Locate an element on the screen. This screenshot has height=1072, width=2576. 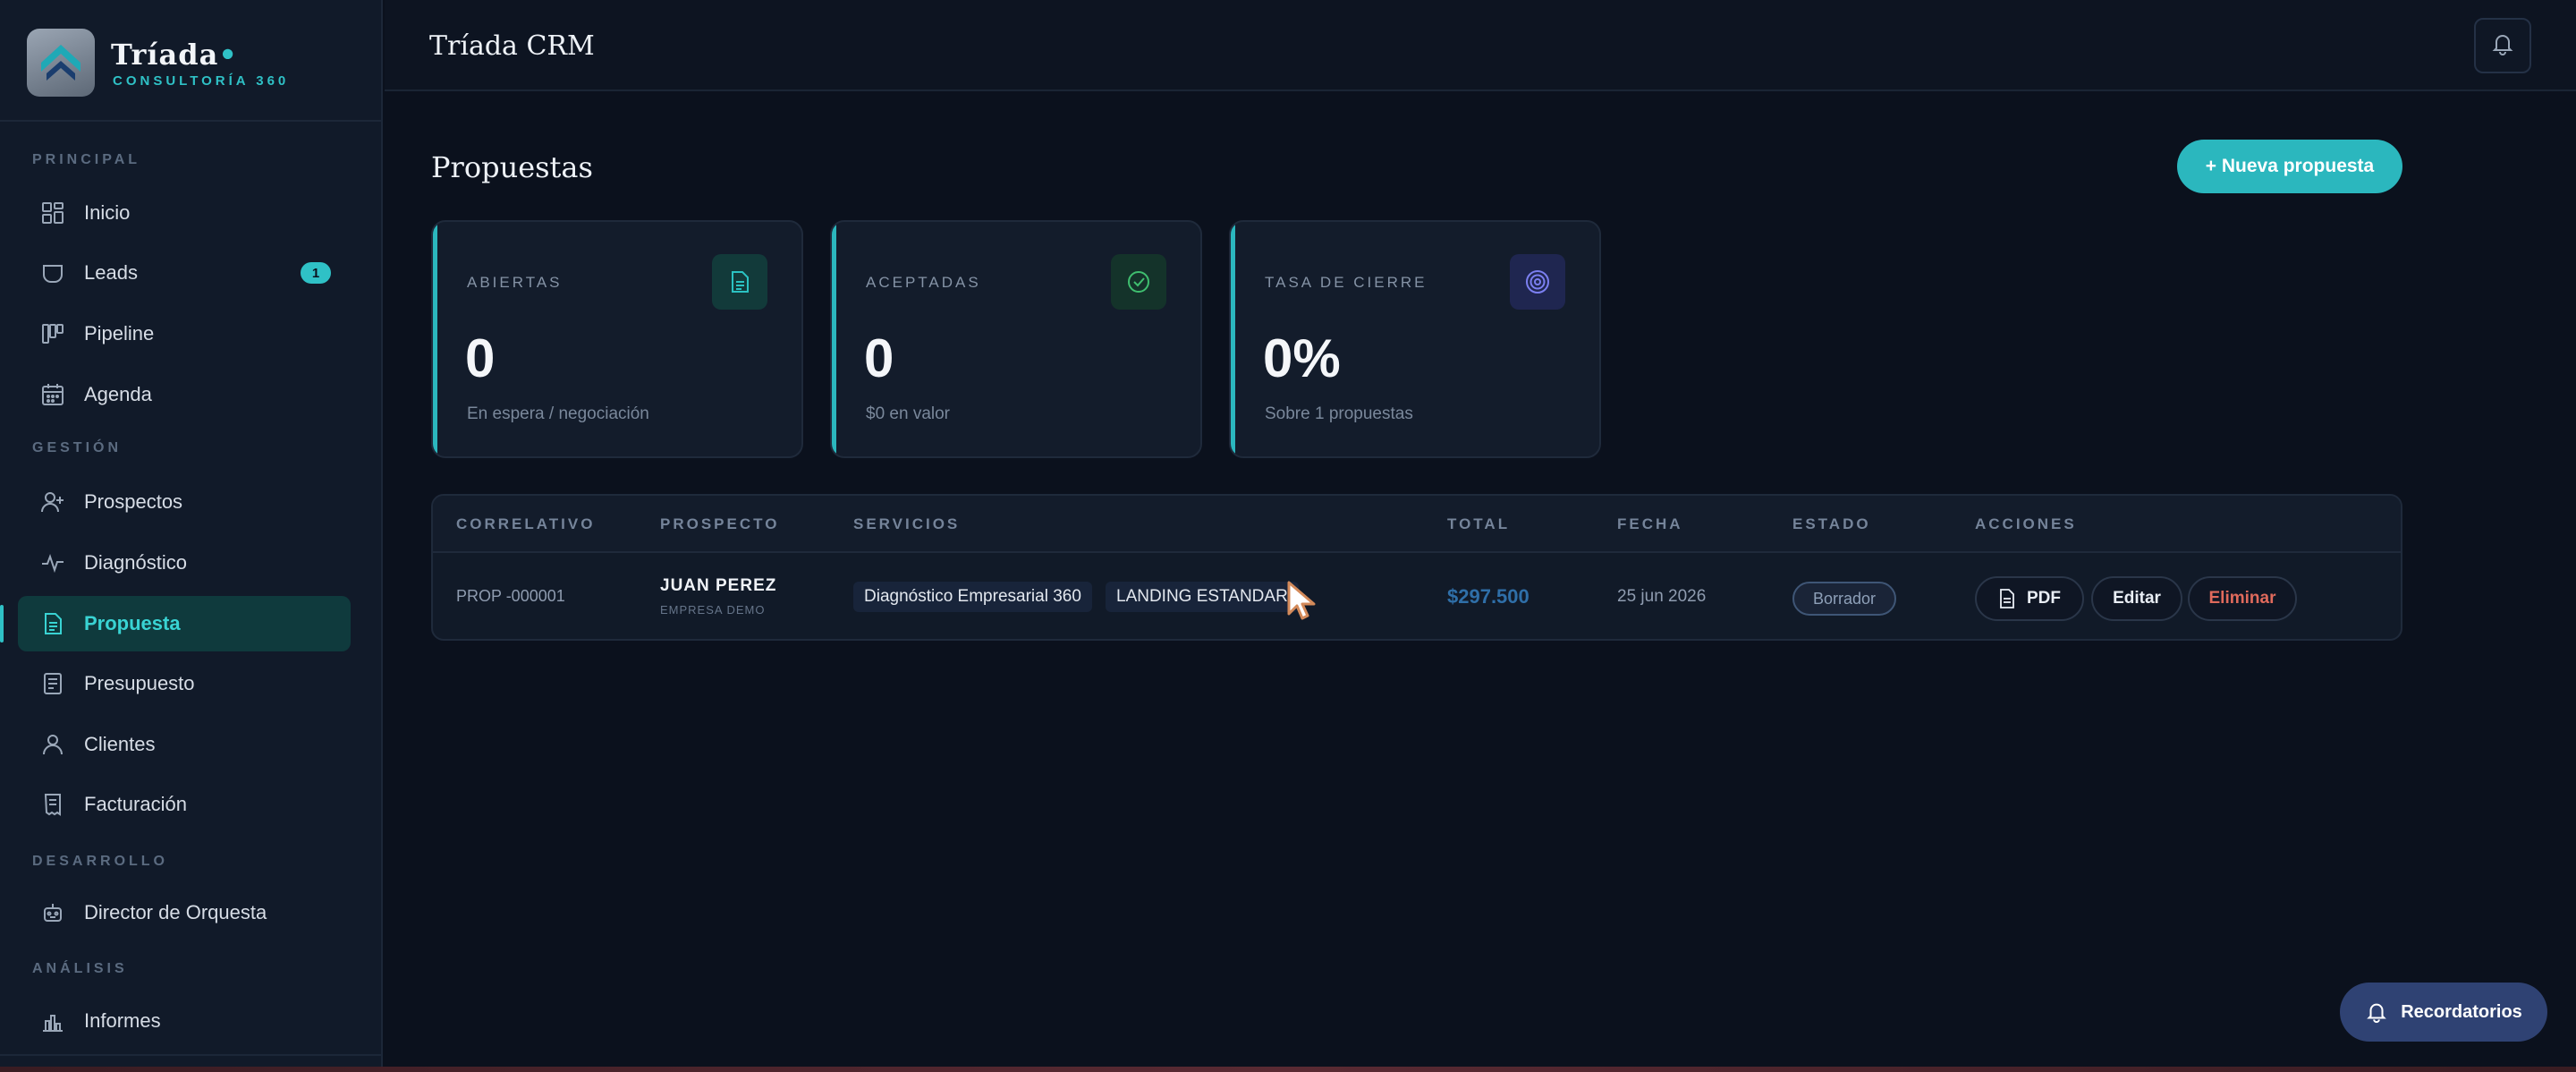
column-header-correlativo: CORRELATIVO is located at coordinates (525, 524).